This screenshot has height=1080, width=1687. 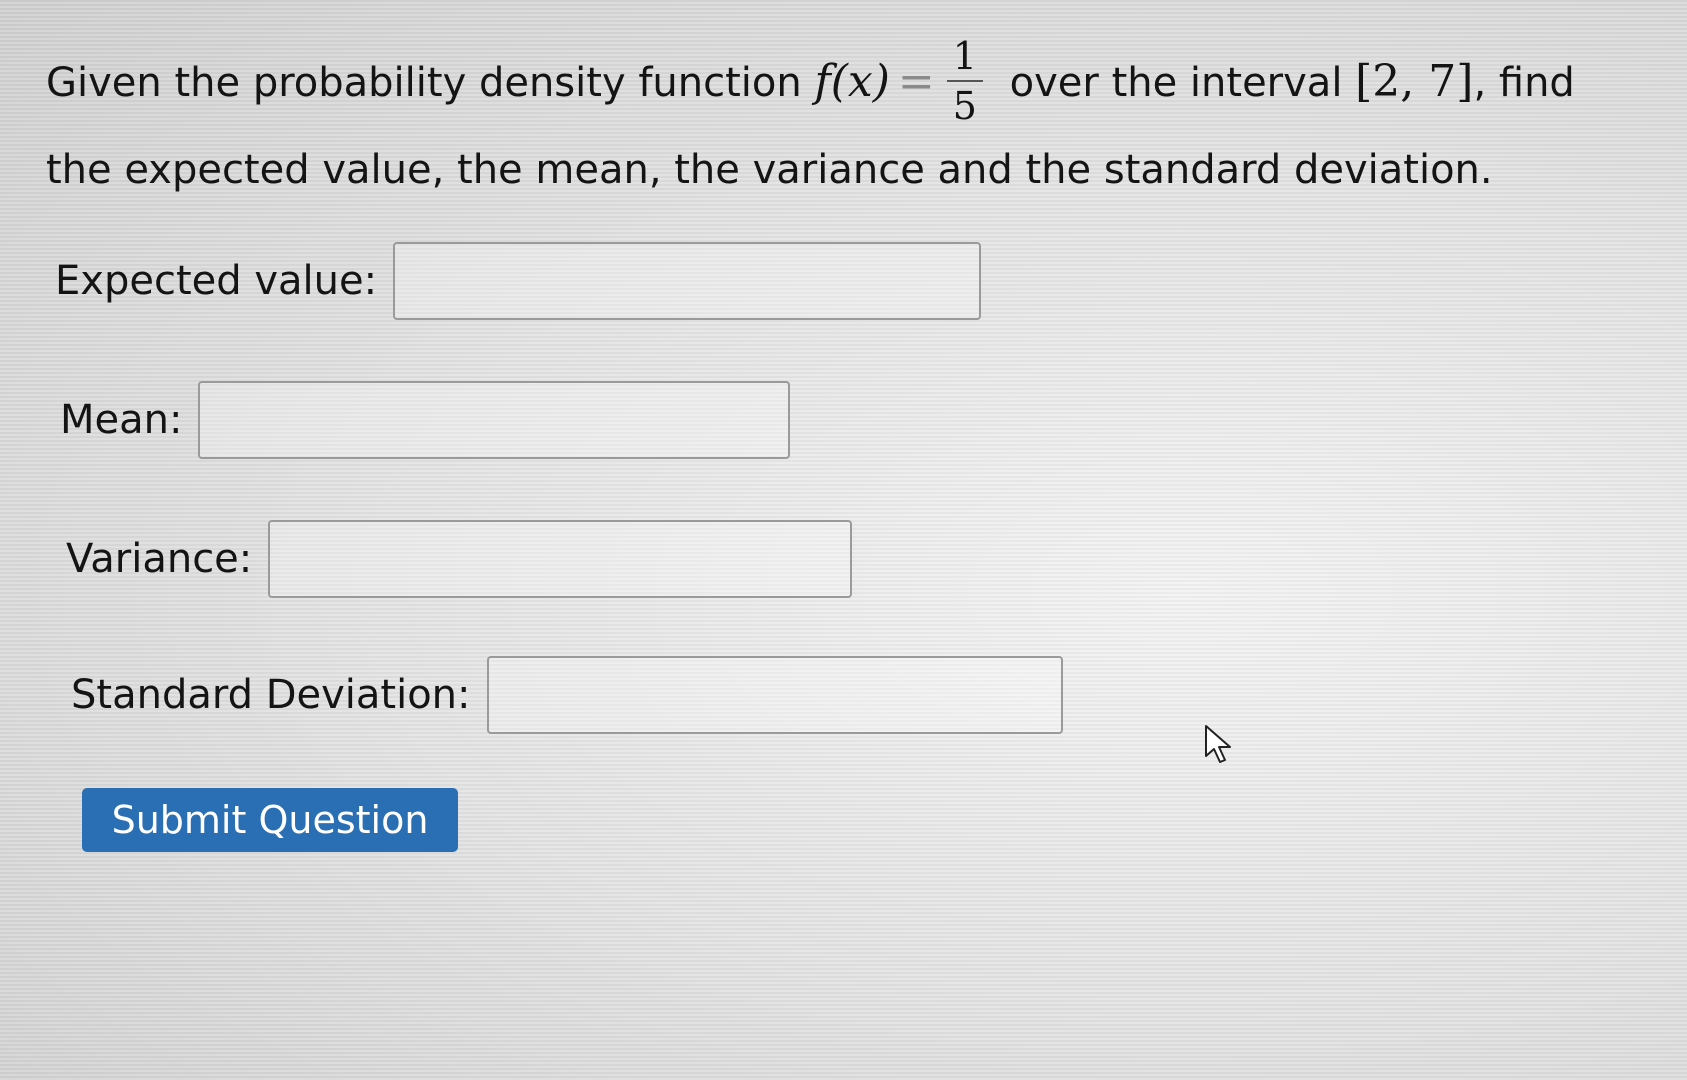 What do you see at coordinates (1414, 81) in the screenshot?
I see `interval: [2, 7]` at bounding box center [1414, 81].